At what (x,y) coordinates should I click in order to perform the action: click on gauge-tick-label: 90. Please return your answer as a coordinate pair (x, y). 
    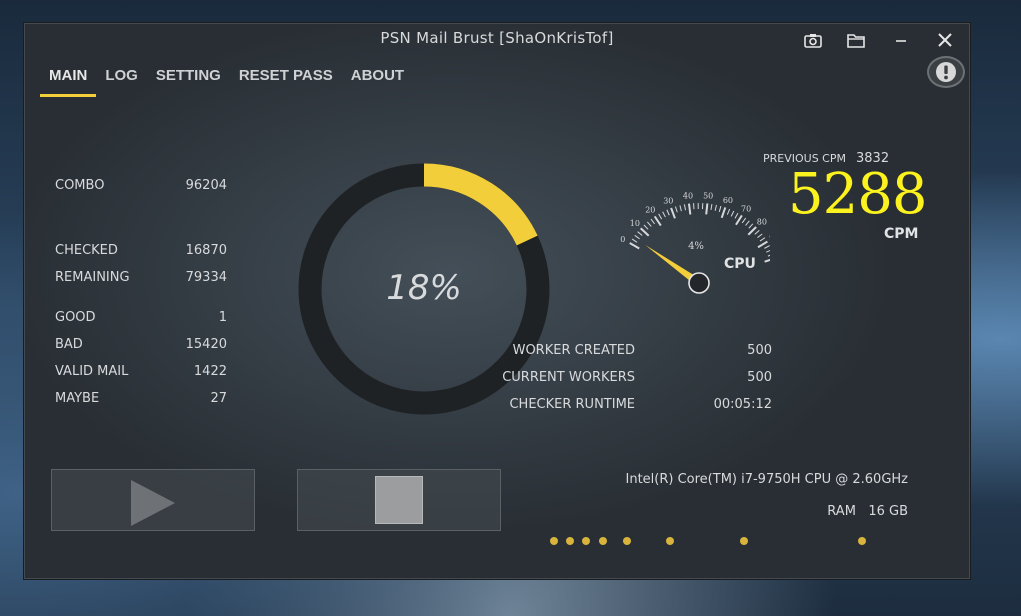
    Looking at the image, I should click on (769, 237).